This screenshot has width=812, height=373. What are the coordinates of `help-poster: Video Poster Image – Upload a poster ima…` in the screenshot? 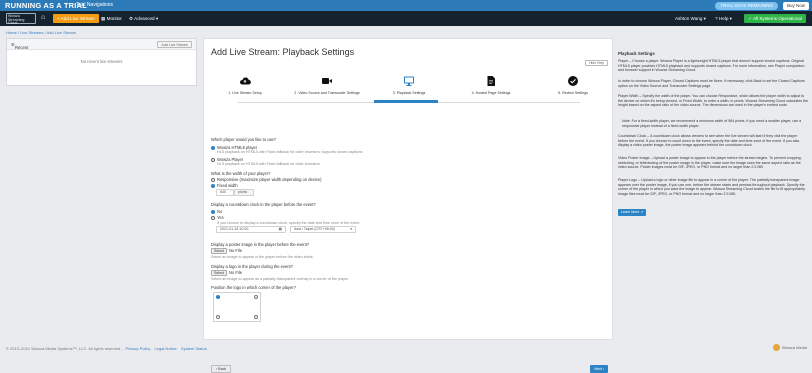 It's located at (710, 163).